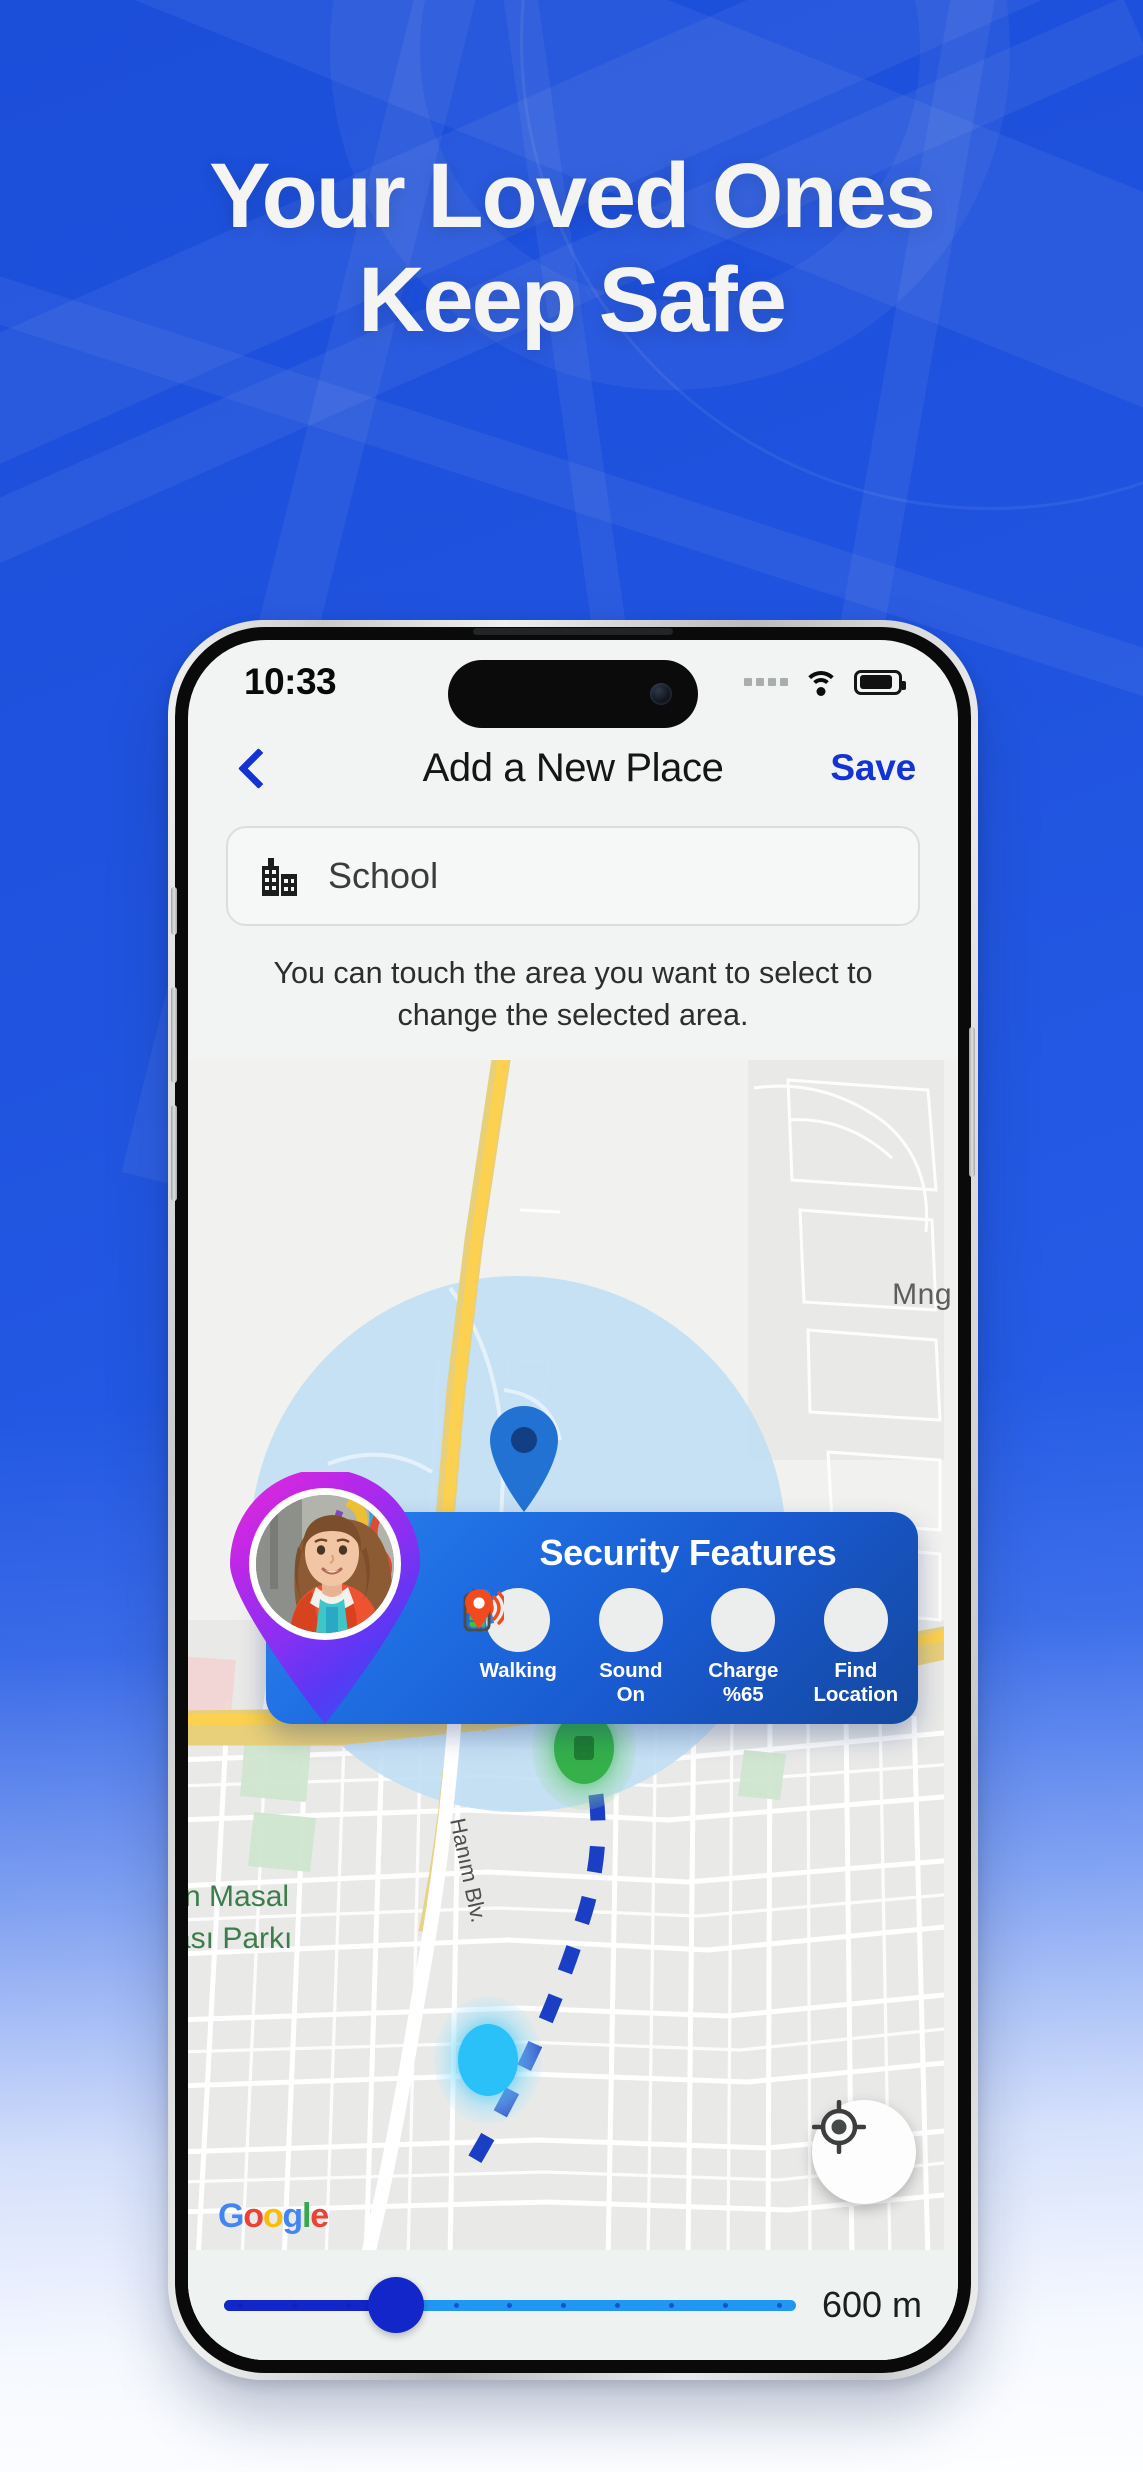 This screenshot has width=1143, height=2472. Describe the element at coordinates (238, 1896) in the screenshot. I see `park-label-line-1: n Masal` at that location.